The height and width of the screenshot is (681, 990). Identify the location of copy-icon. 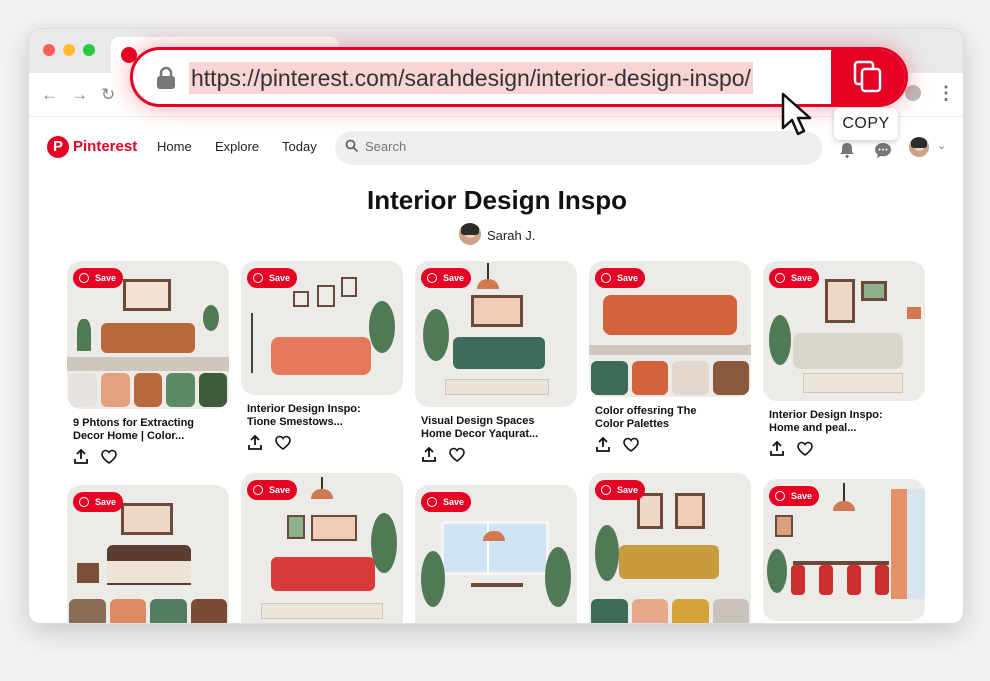
(867, 76).